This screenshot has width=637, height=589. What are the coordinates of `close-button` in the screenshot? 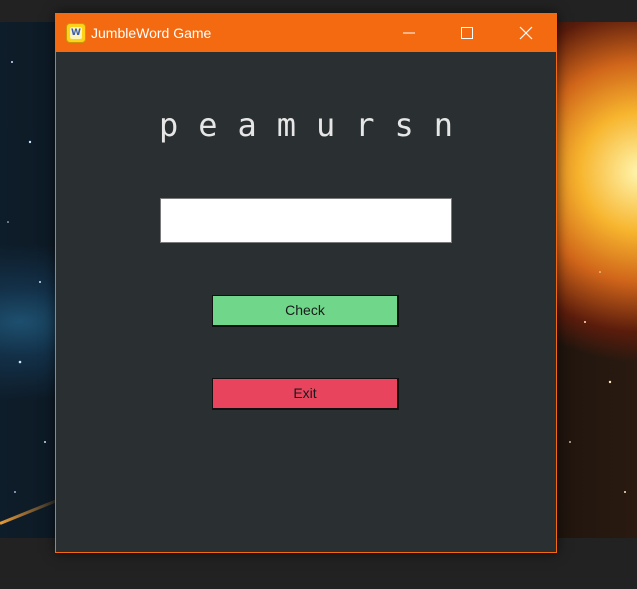 It's located at (526, 33).